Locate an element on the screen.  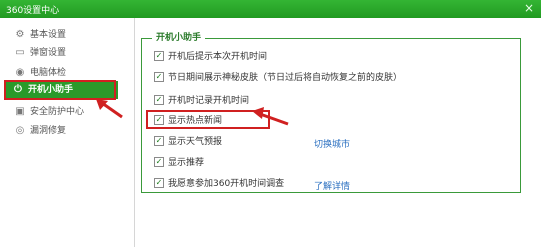
option-label: 我愿意参加360开机时间调查 is located at coordinates (226, 184).